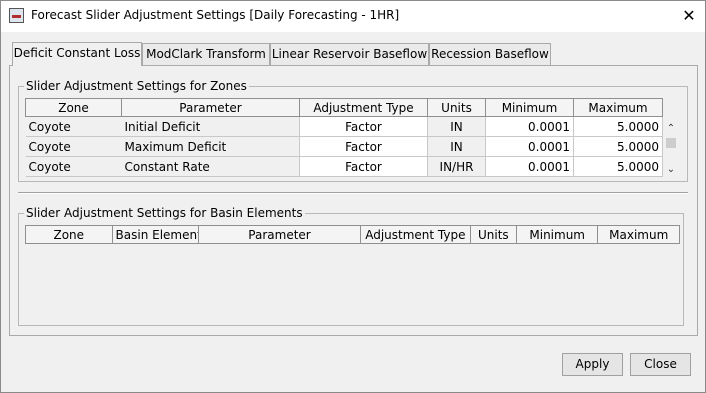 Image resolution: width=706 pixels, height=393 pixels. I want to click on group-separator, so click(353, 193).